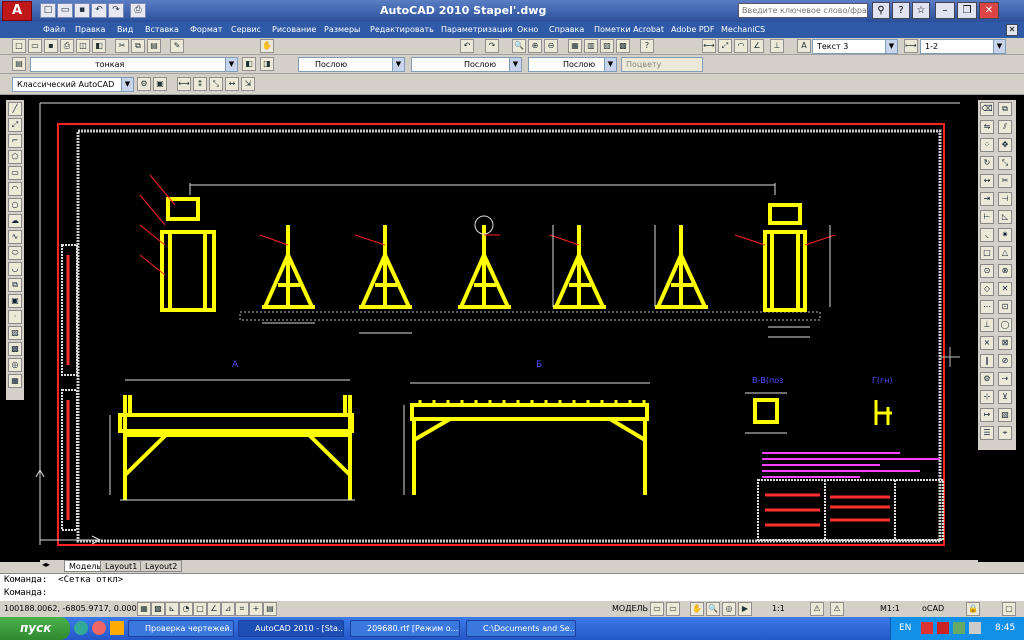 The height and width of the screenshot is (640, 1024). Describe the element at coordinates (729, 609) in the screenshot. I see `steering-wheel-icon: ◎` at that location.